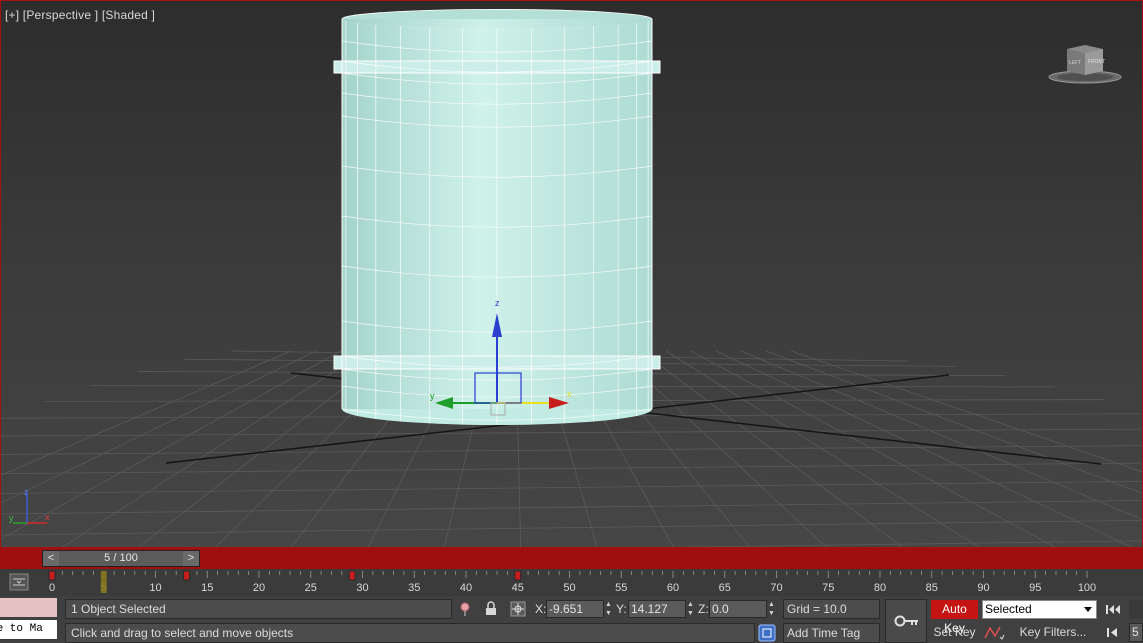 This screenshot has width=1143, height=643. Describe the element at coordinates (1075, 63) in the screenshot. I see `viewcube-left-label: LEFT` at that location.